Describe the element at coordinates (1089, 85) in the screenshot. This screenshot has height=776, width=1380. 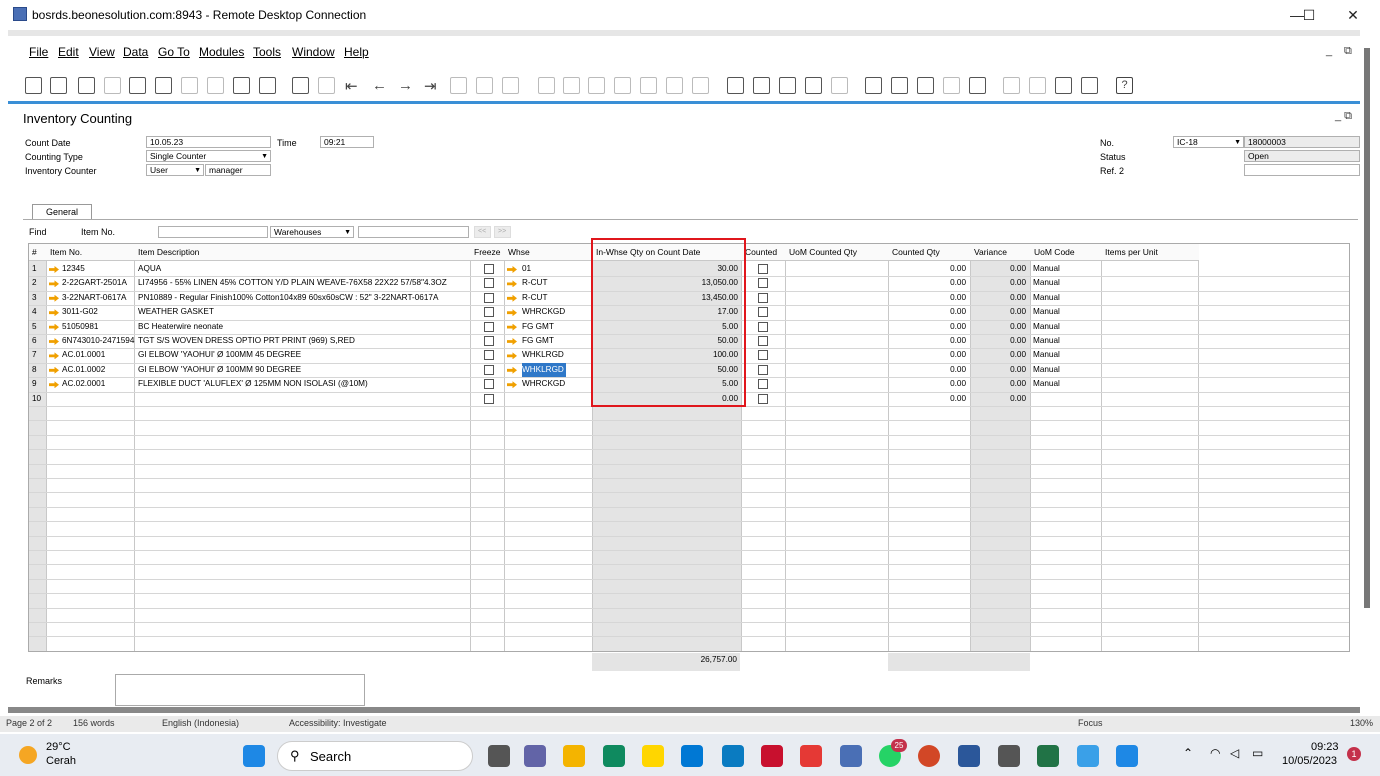
I see `approval-icon` at that location.